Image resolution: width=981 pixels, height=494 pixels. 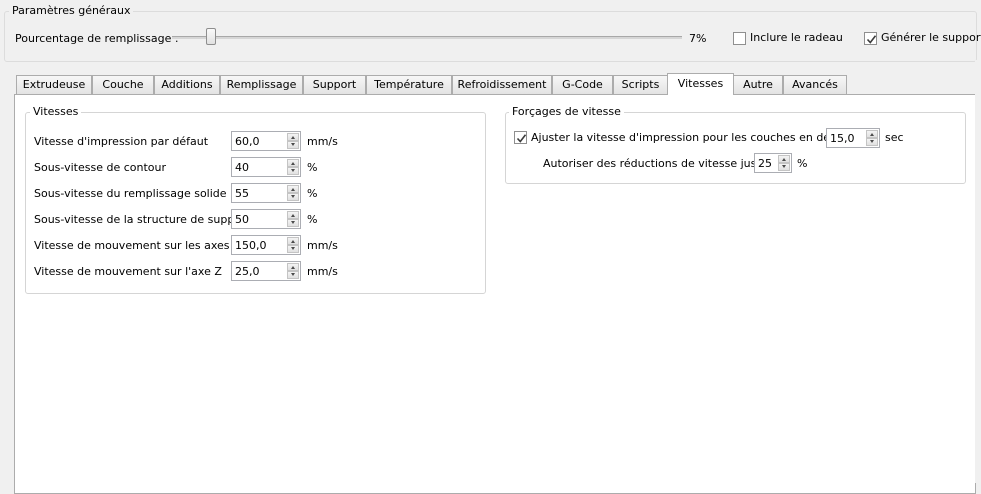 What do you see at coordinates (266, 271) in the screenshot?
I see `speed-travel-z-spinbox: 25,0` at bounding box center [266, 271].